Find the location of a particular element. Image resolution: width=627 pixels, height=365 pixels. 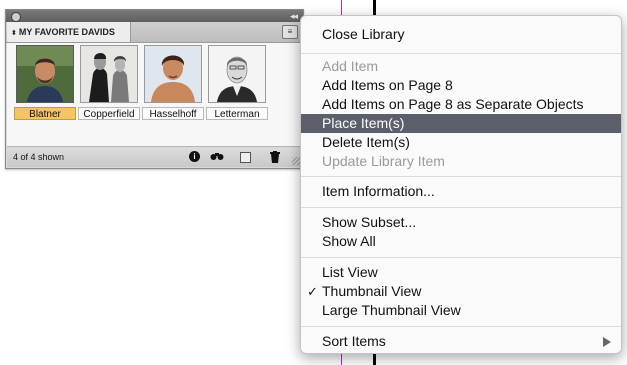

library-item-hasselhoff: Hasselhoff is located at coordinates (173, 83).